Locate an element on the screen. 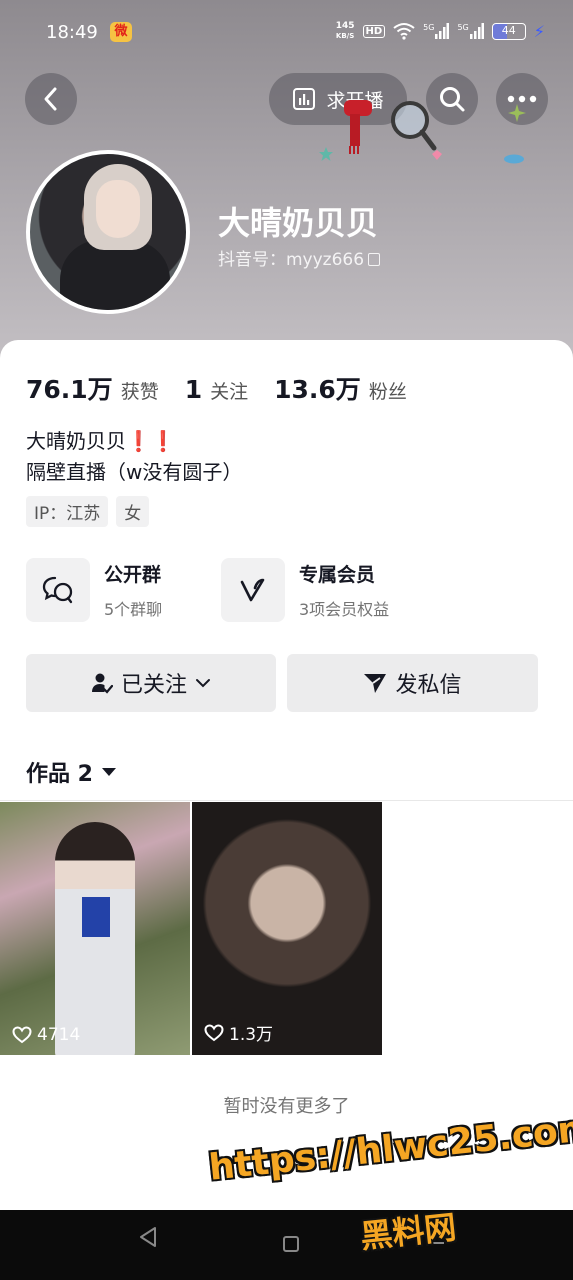  profile-avatar is located at coordinates (108, 232).